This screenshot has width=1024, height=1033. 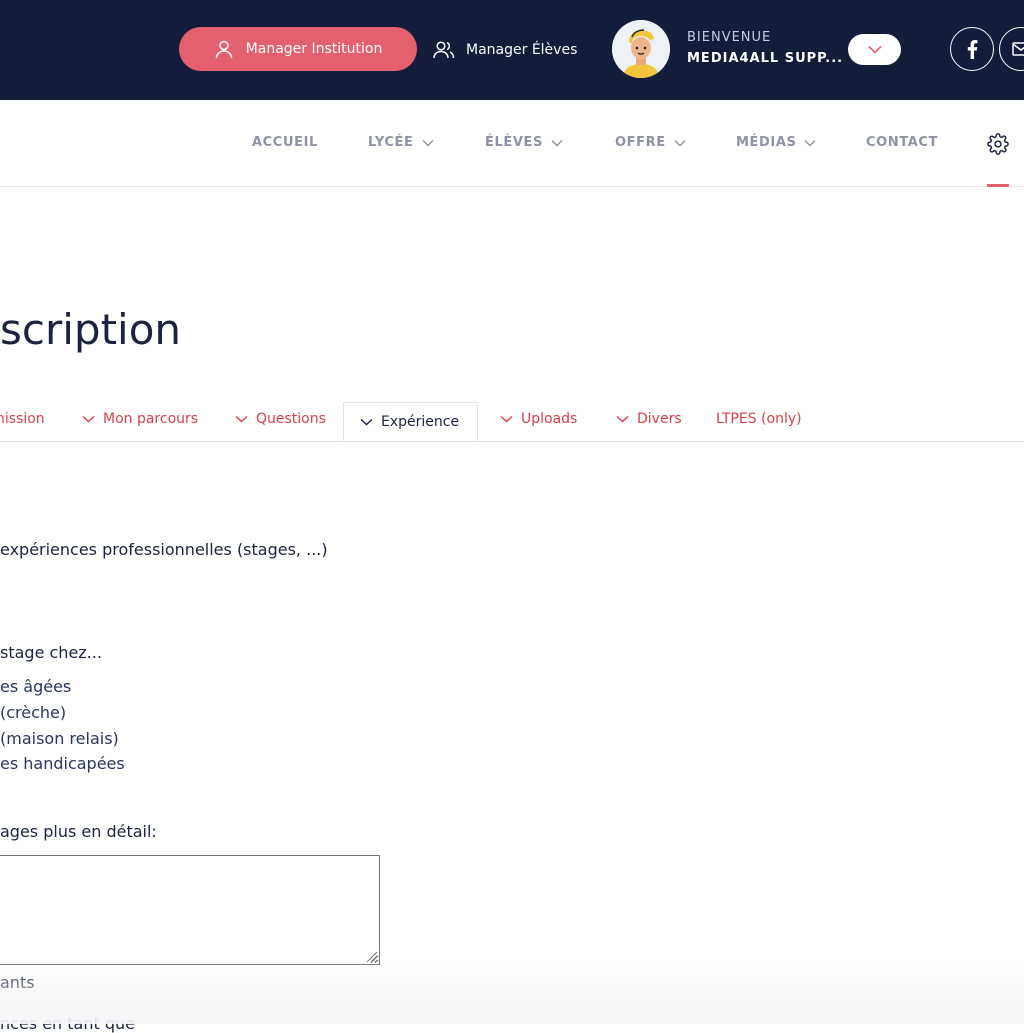 I want to click on tab-experience: Expérience, so click(x=410, y=421).